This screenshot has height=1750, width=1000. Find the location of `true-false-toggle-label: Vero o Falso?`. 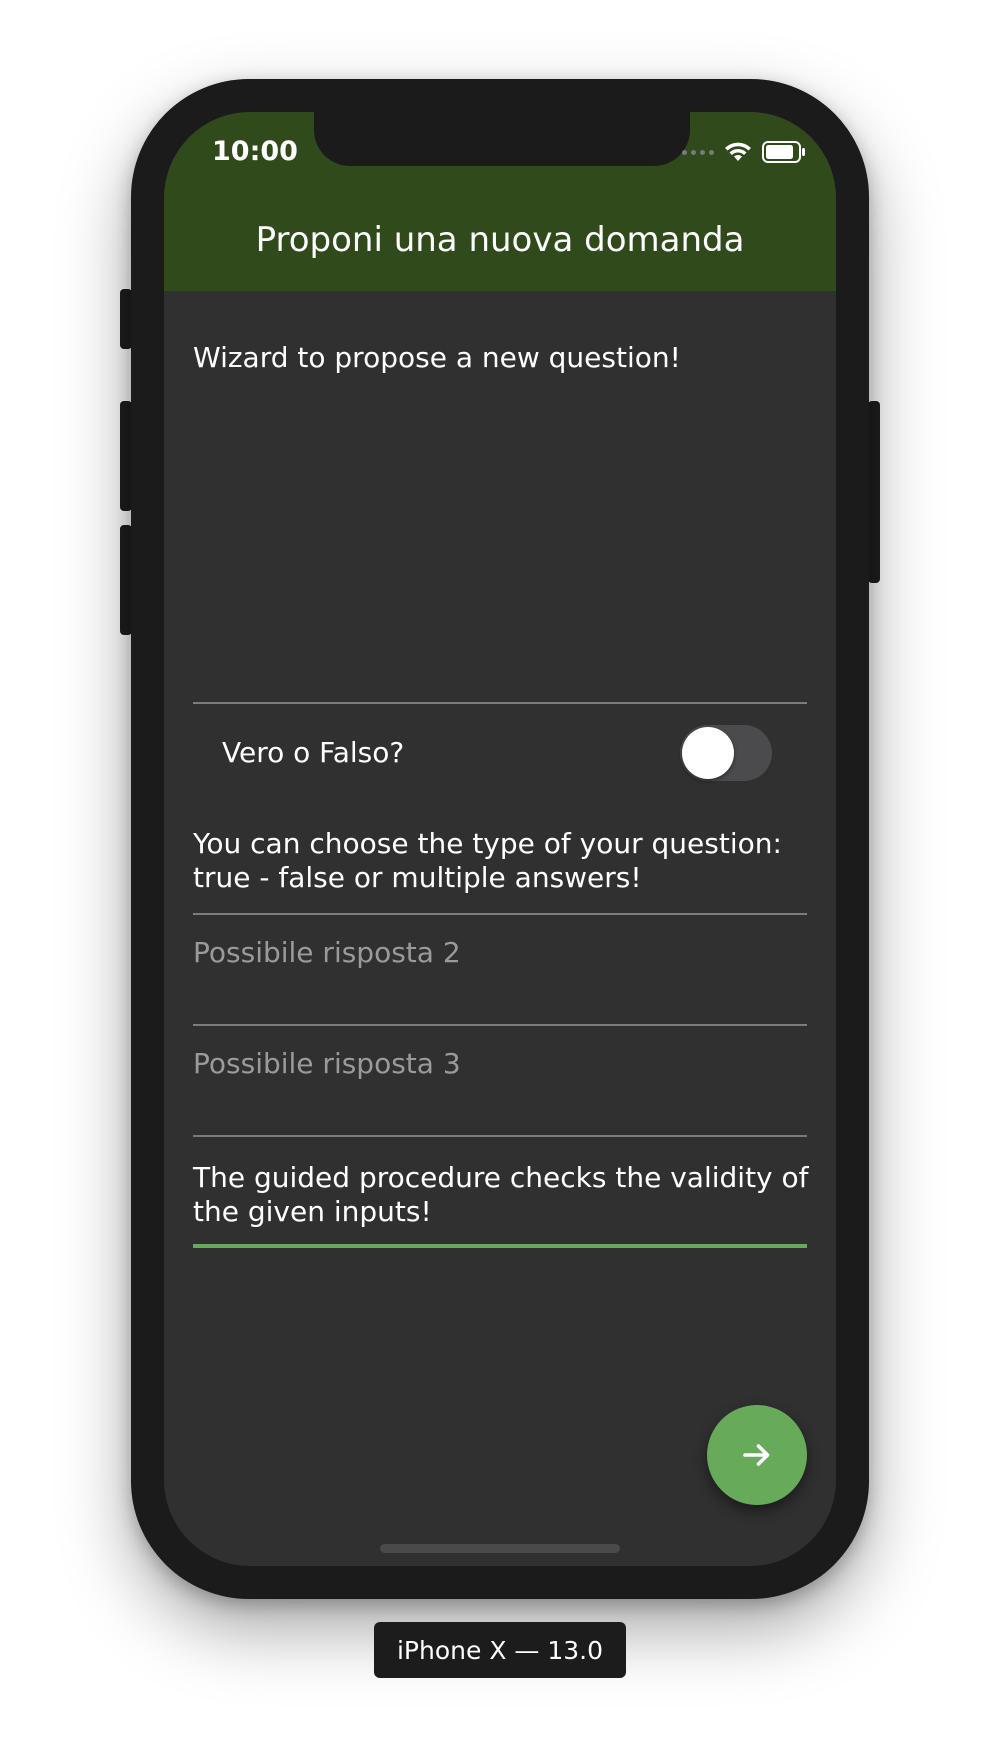

true-false-toggle-label: Vero o Falso? is located at coordinates (313, 752).